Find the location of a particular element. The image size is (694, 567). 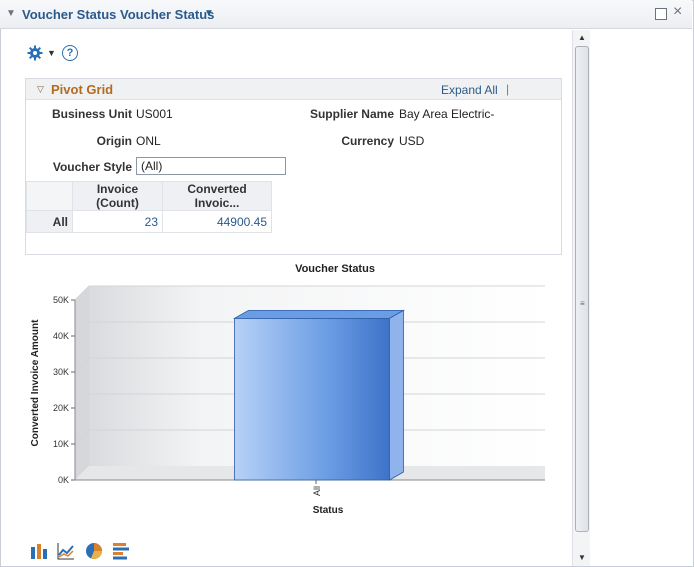

y-tick-label: 10K is located at coordinates (61, 444).